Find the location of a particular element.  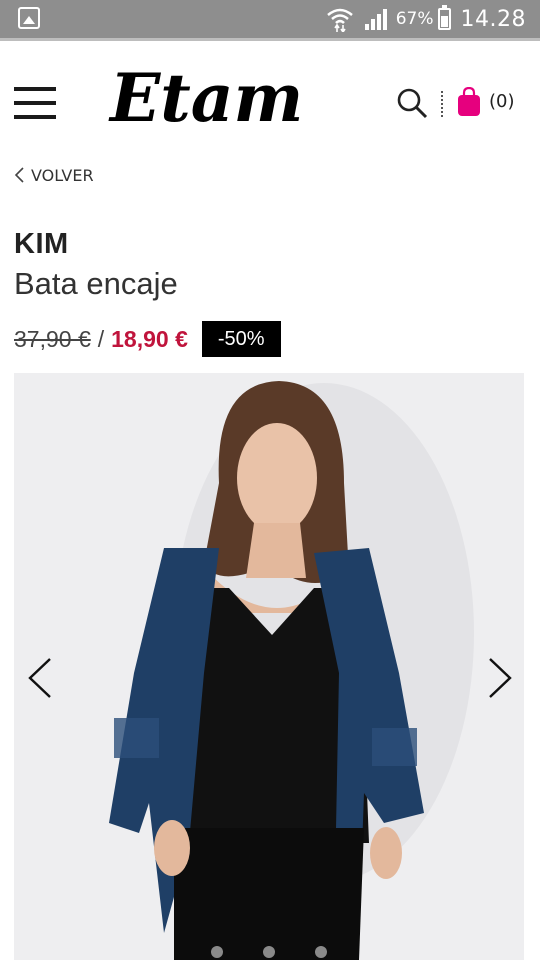

next-image-arrow-icon is located at coordinates (499, 678).